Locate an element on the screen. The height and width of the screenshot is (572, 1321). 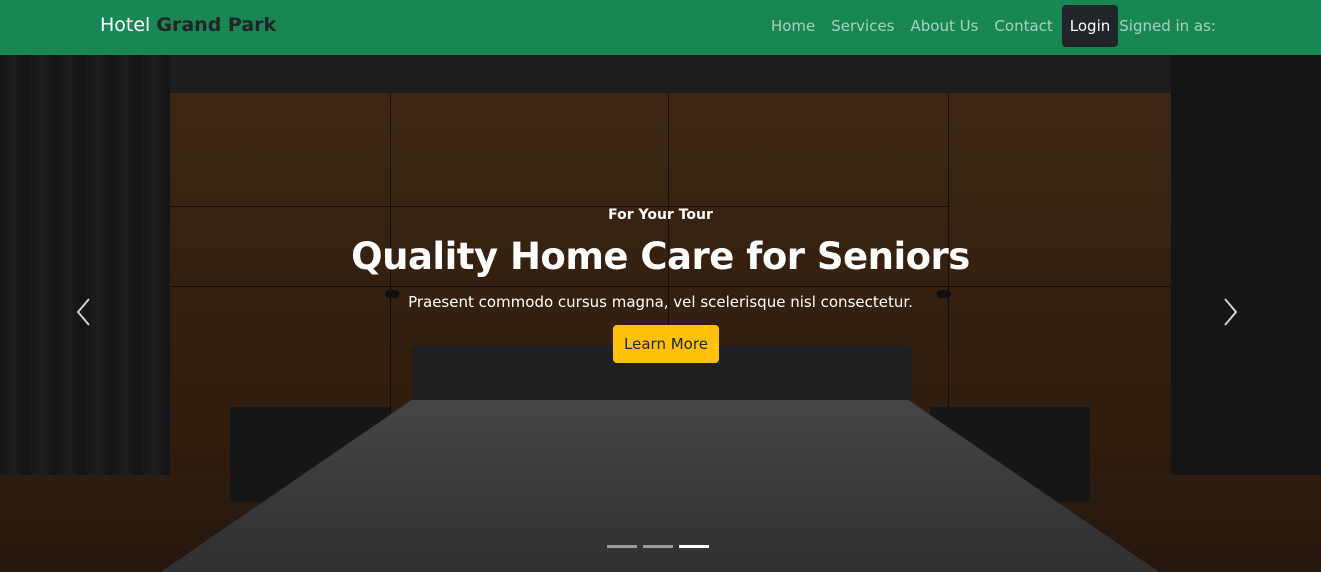
brand-name: Grand Park is located at coordinates (216, 25).